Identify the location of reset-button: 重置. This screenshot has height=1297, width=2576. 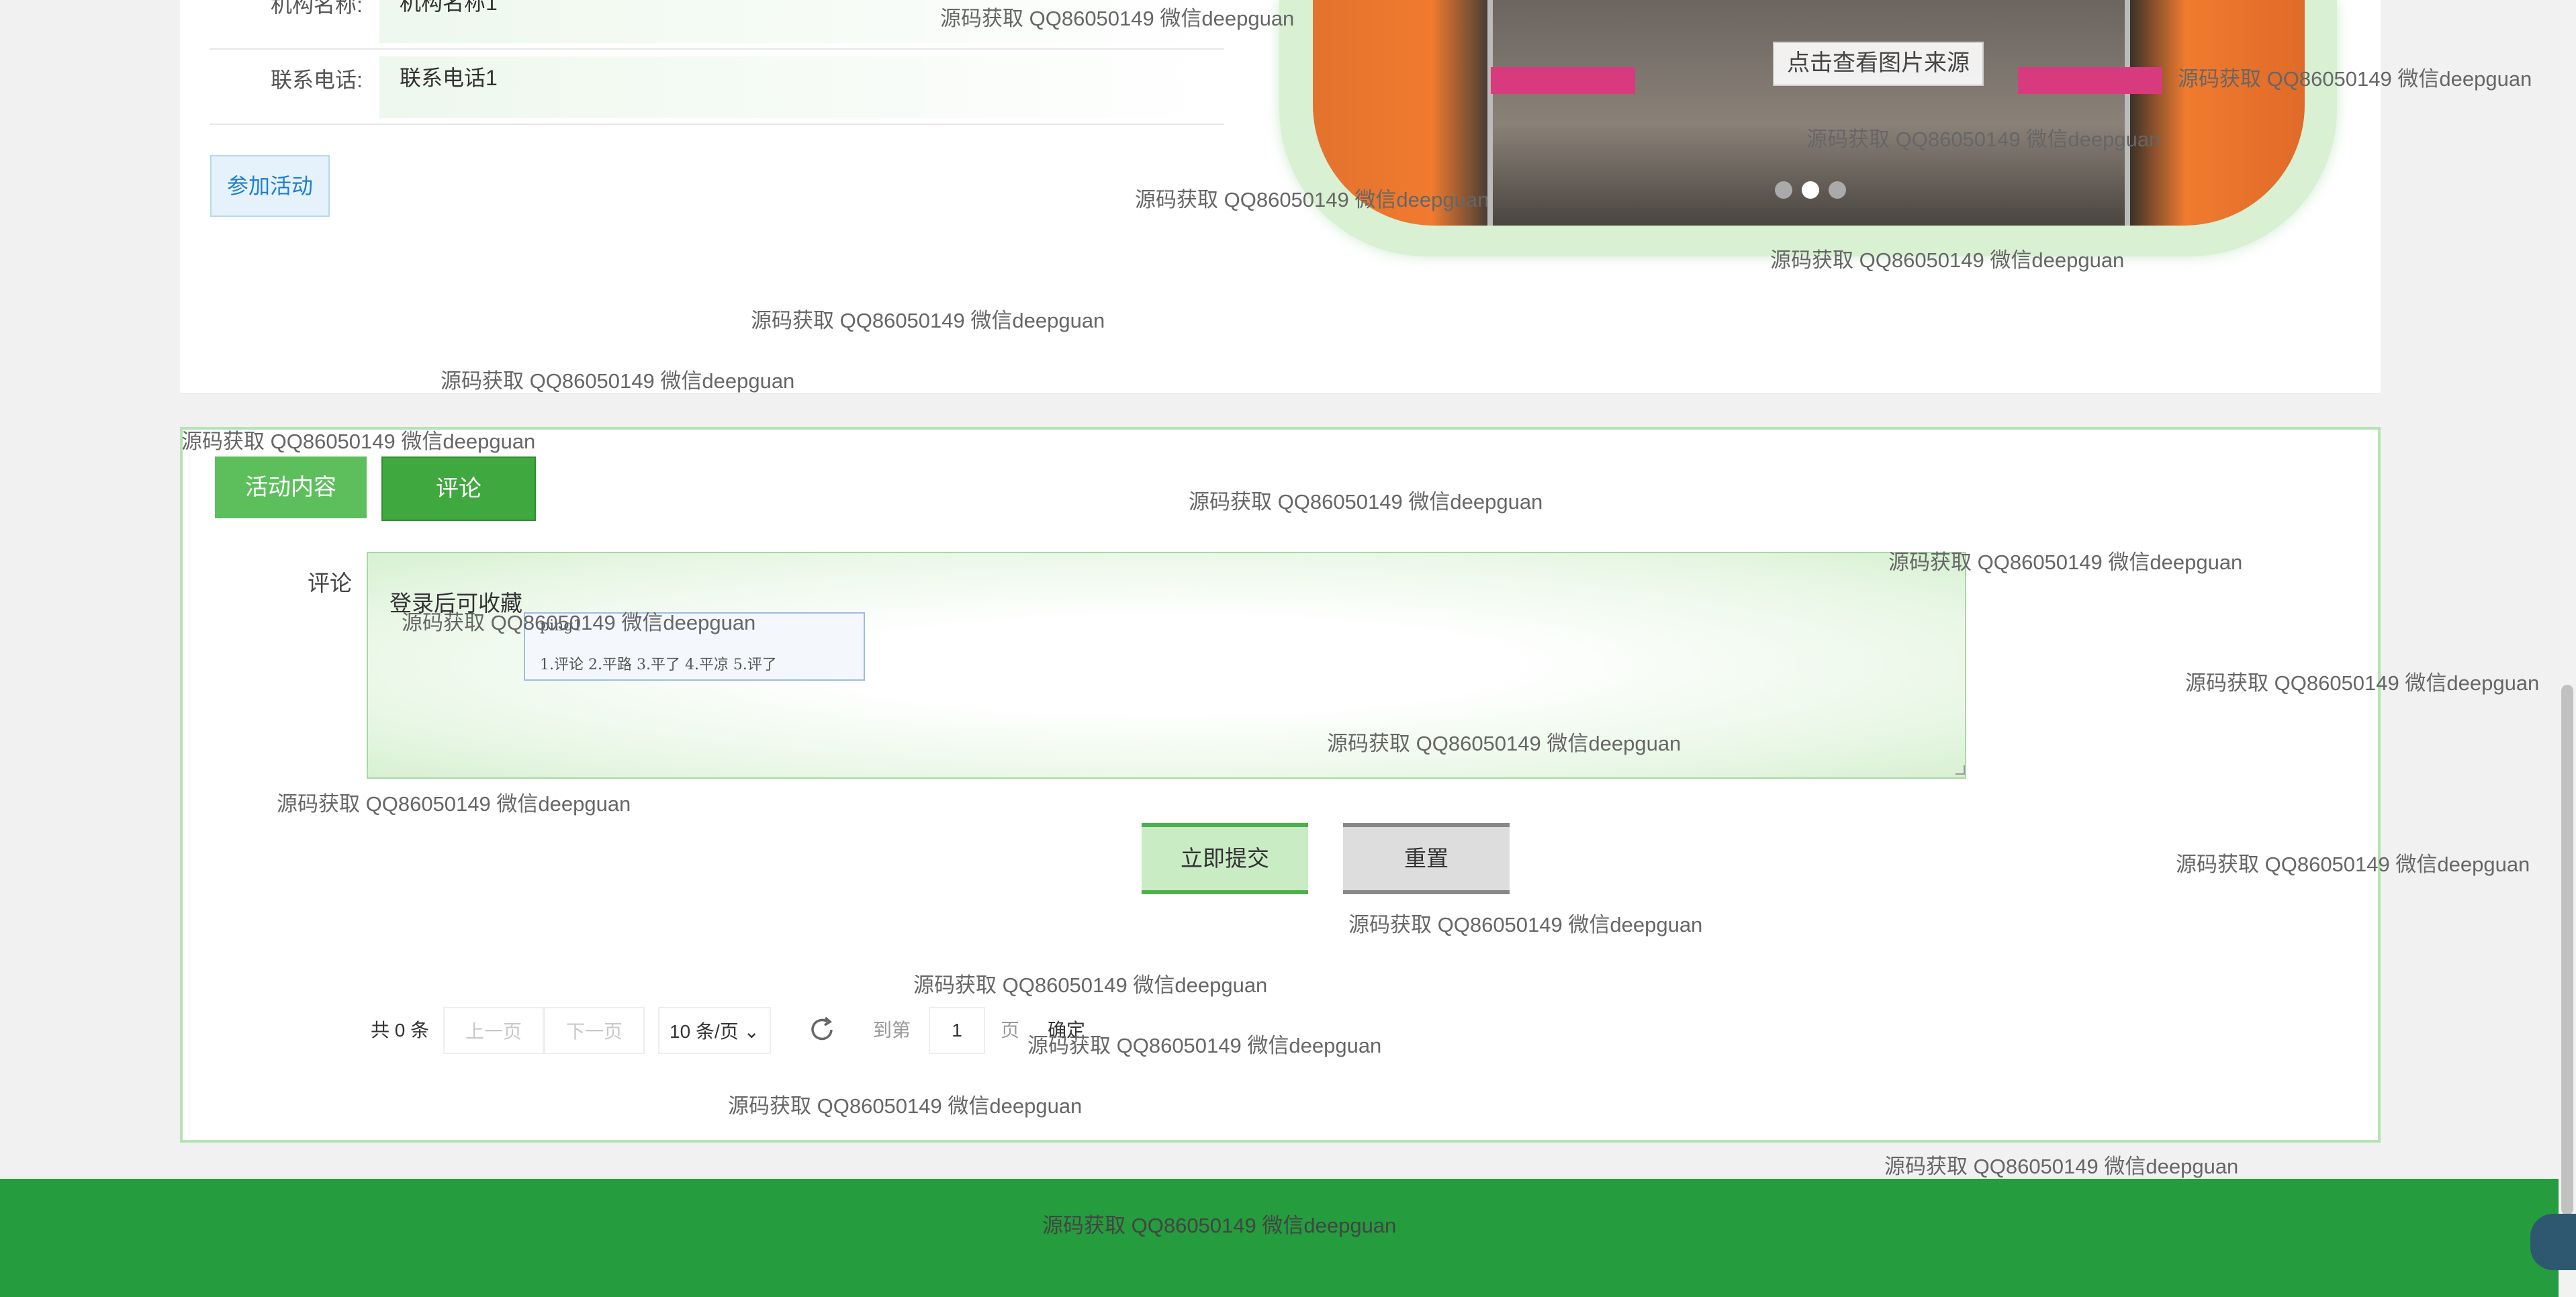
(1426, 858).